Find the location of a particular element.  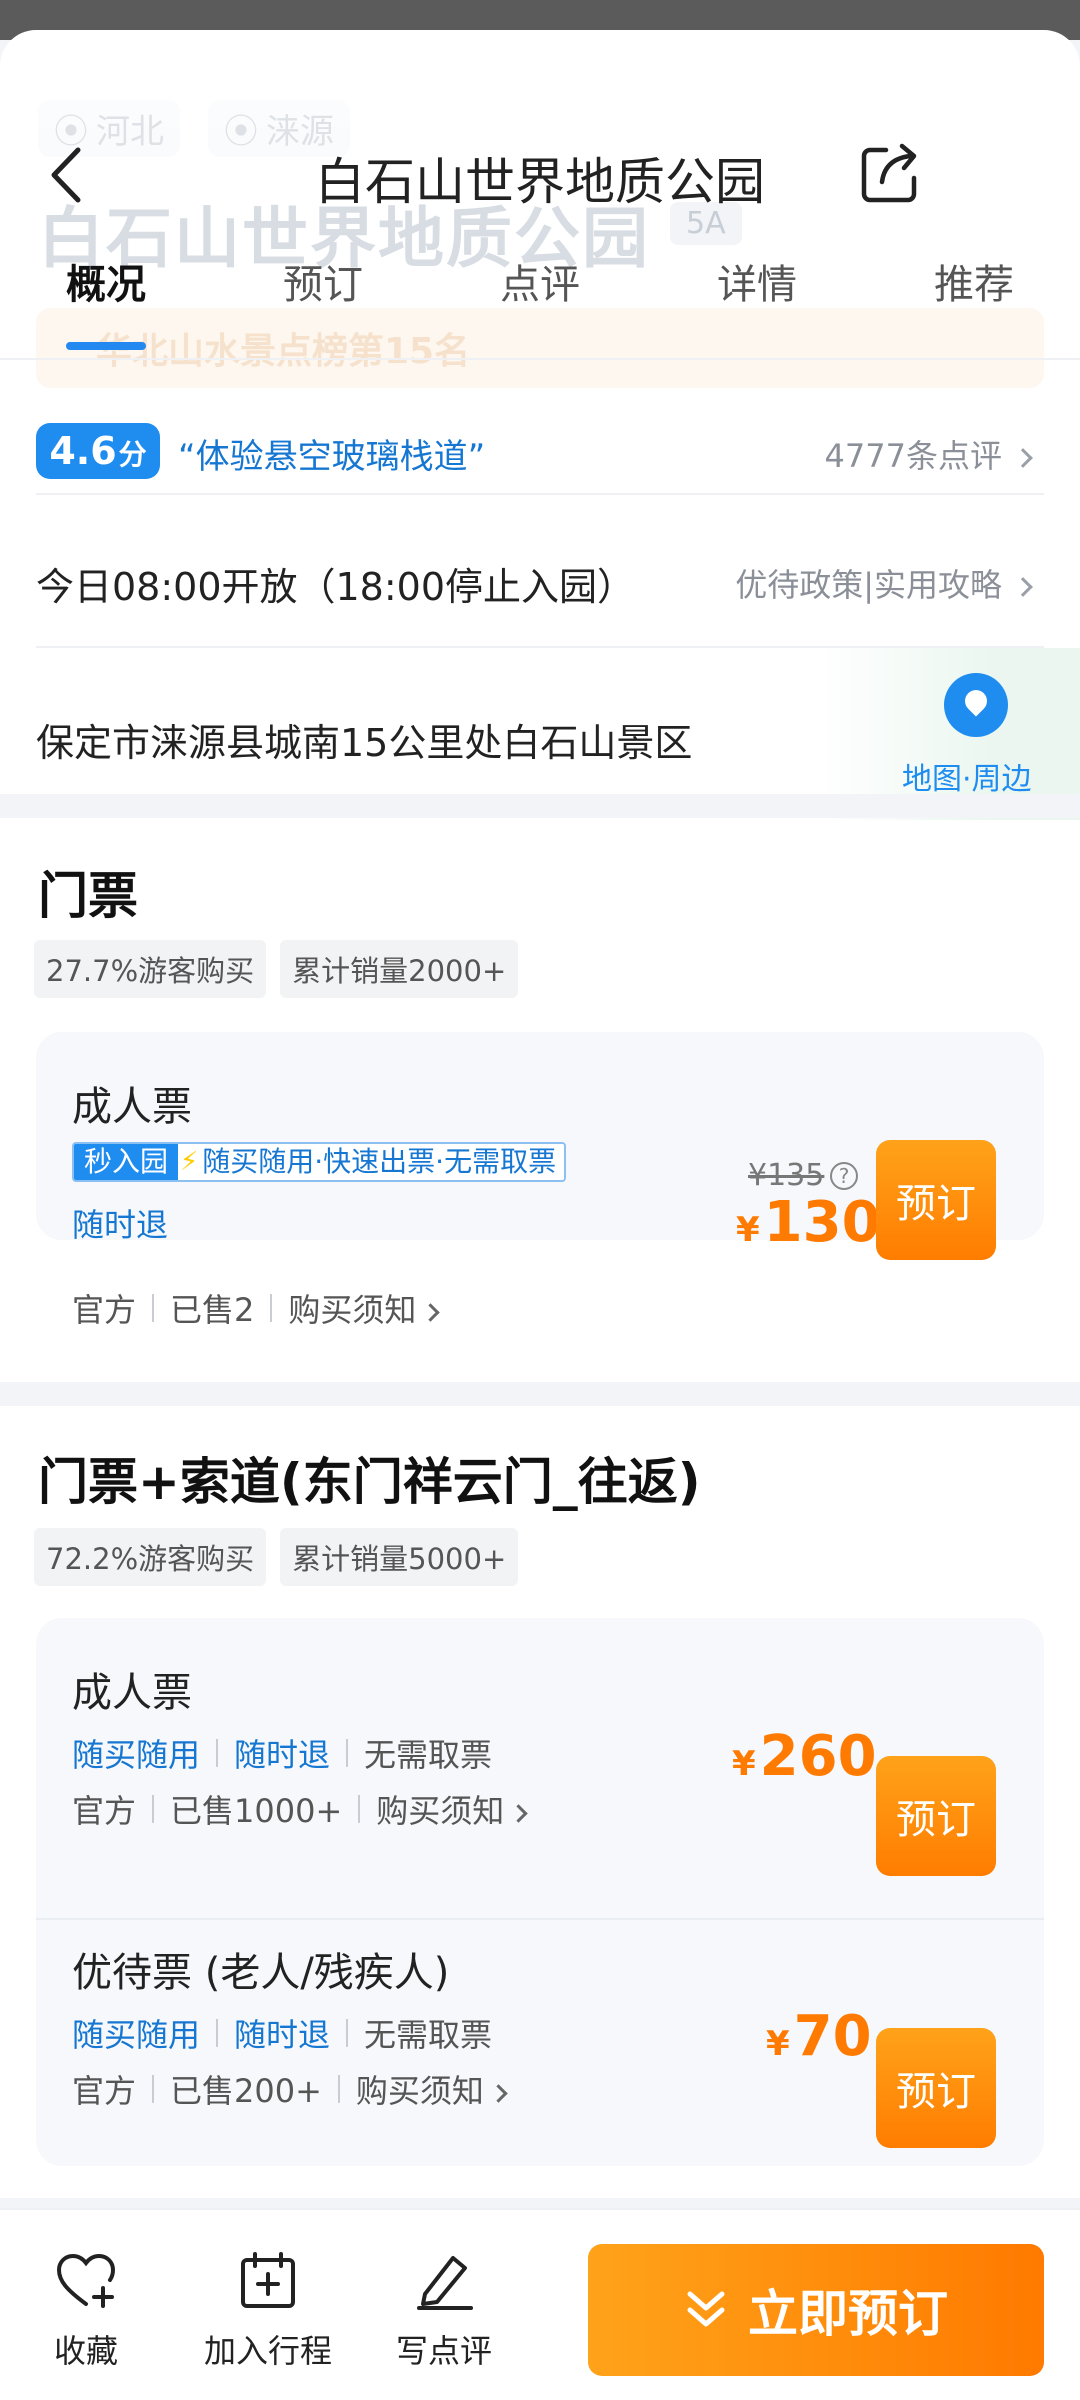

score-badge: 4.6 分 is located at coordinates (98, 451).